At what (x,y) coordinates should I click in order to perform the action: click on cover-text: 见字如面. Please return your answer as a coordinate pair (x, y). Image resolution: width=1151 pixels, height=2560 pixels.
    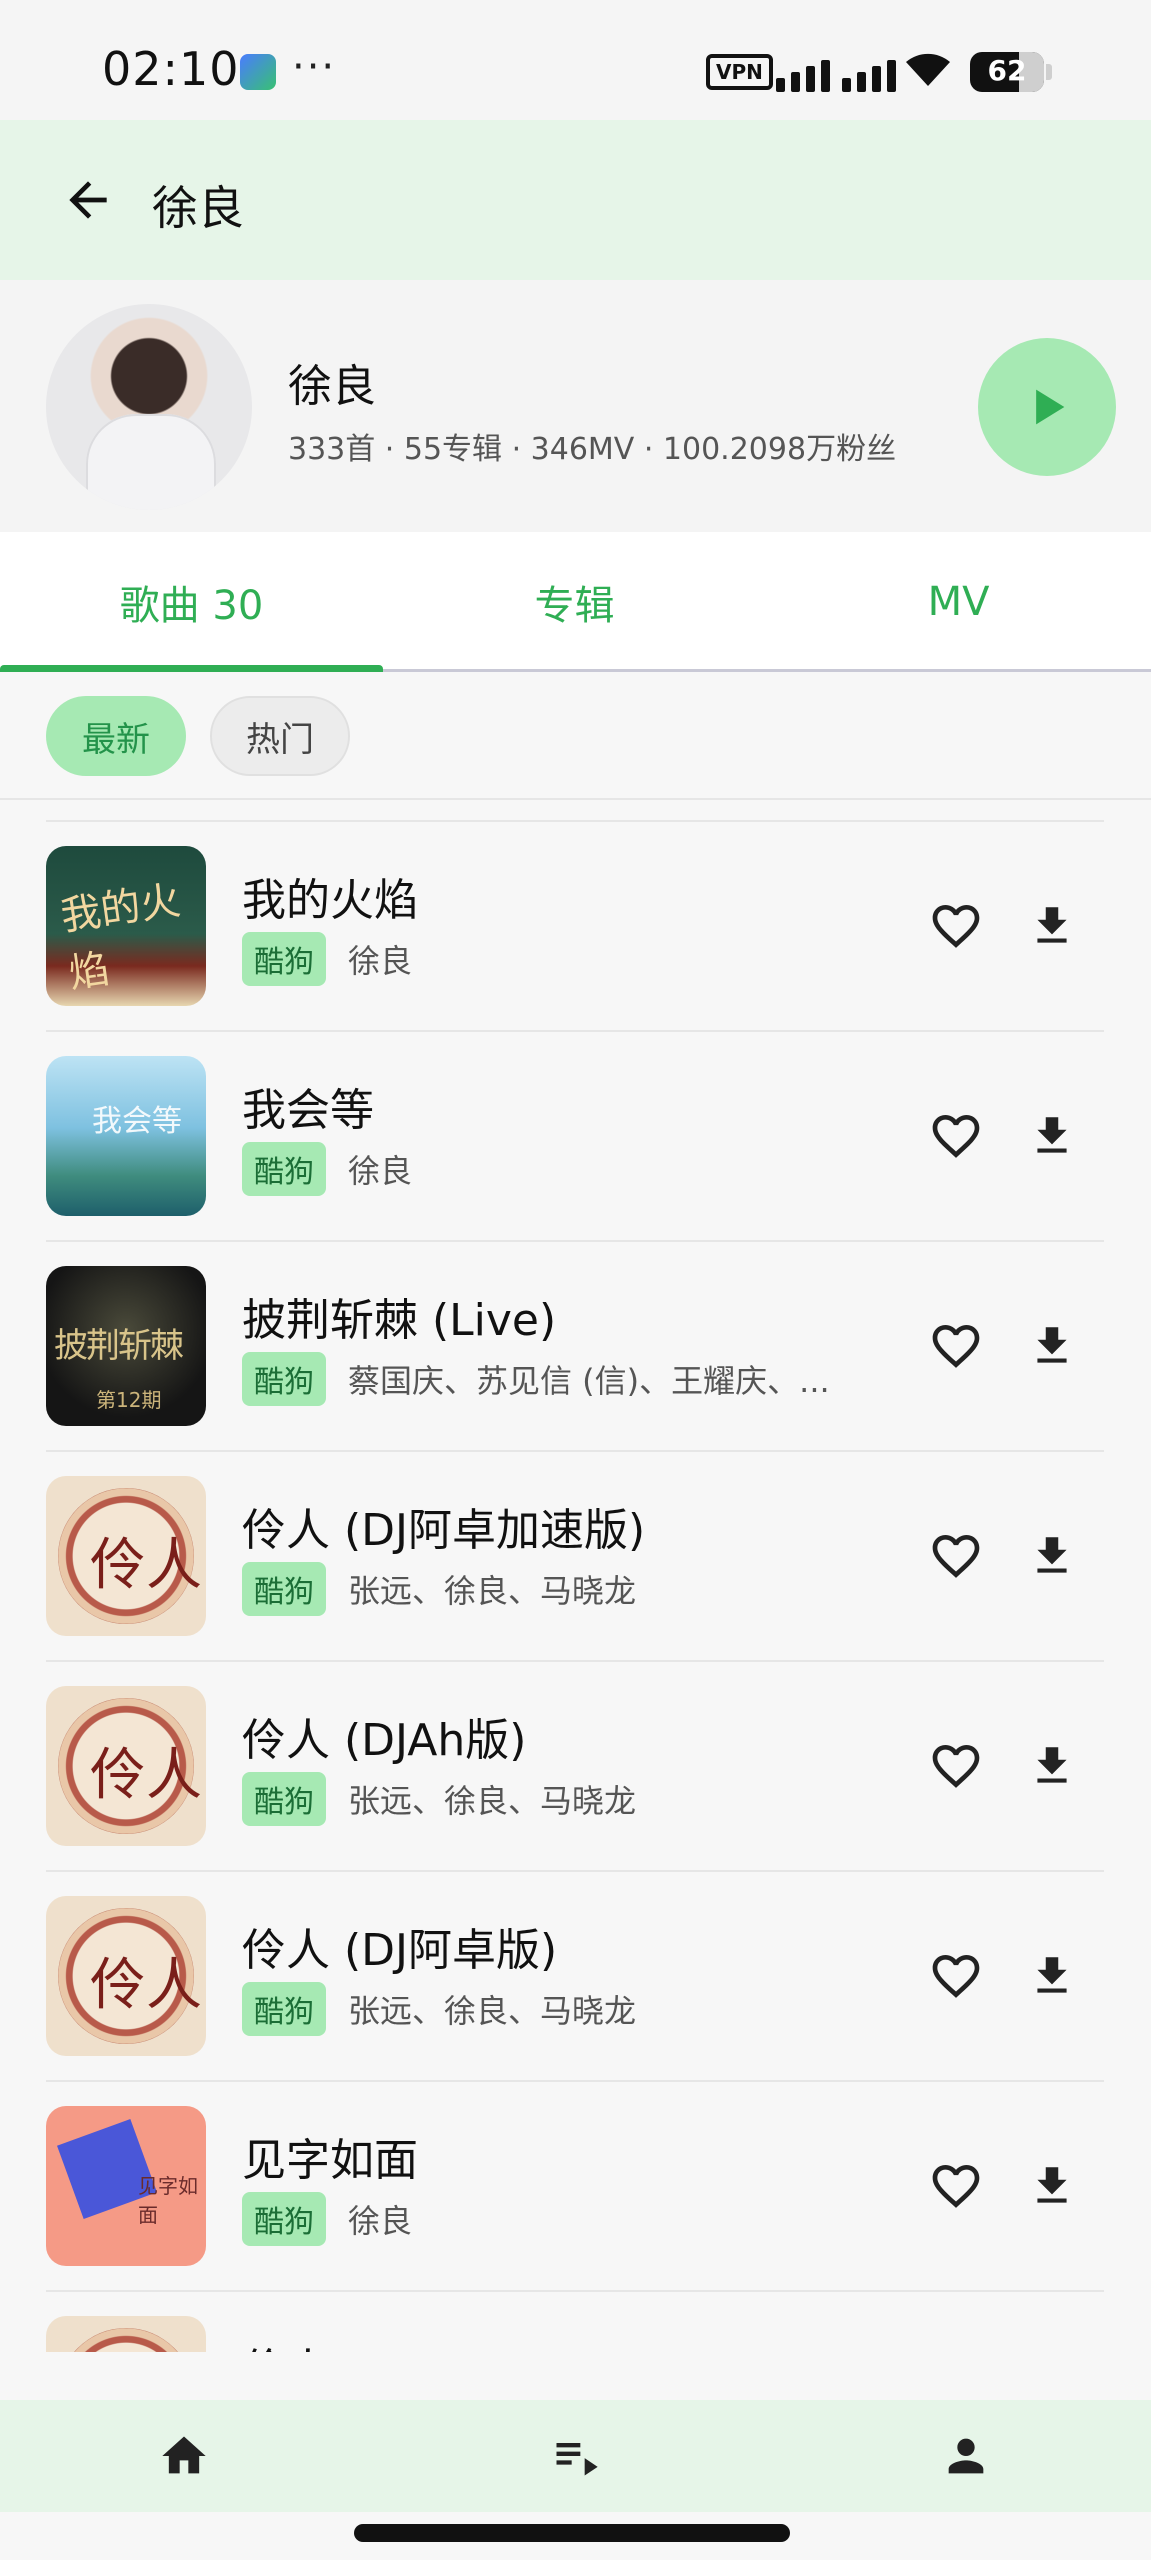
    Looking at the image, I should click on (168, 2200).